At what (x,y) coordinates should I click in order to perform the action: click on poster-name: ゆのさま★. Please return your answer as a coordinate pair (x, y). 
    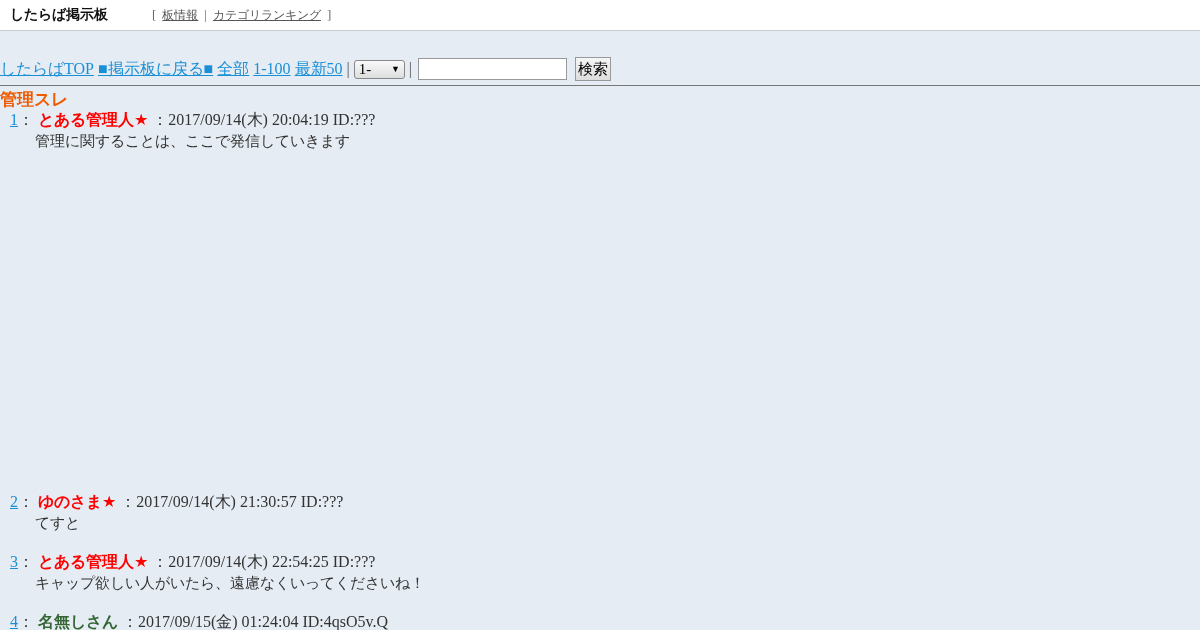
    Looking at the image, I should click on (77, 502).